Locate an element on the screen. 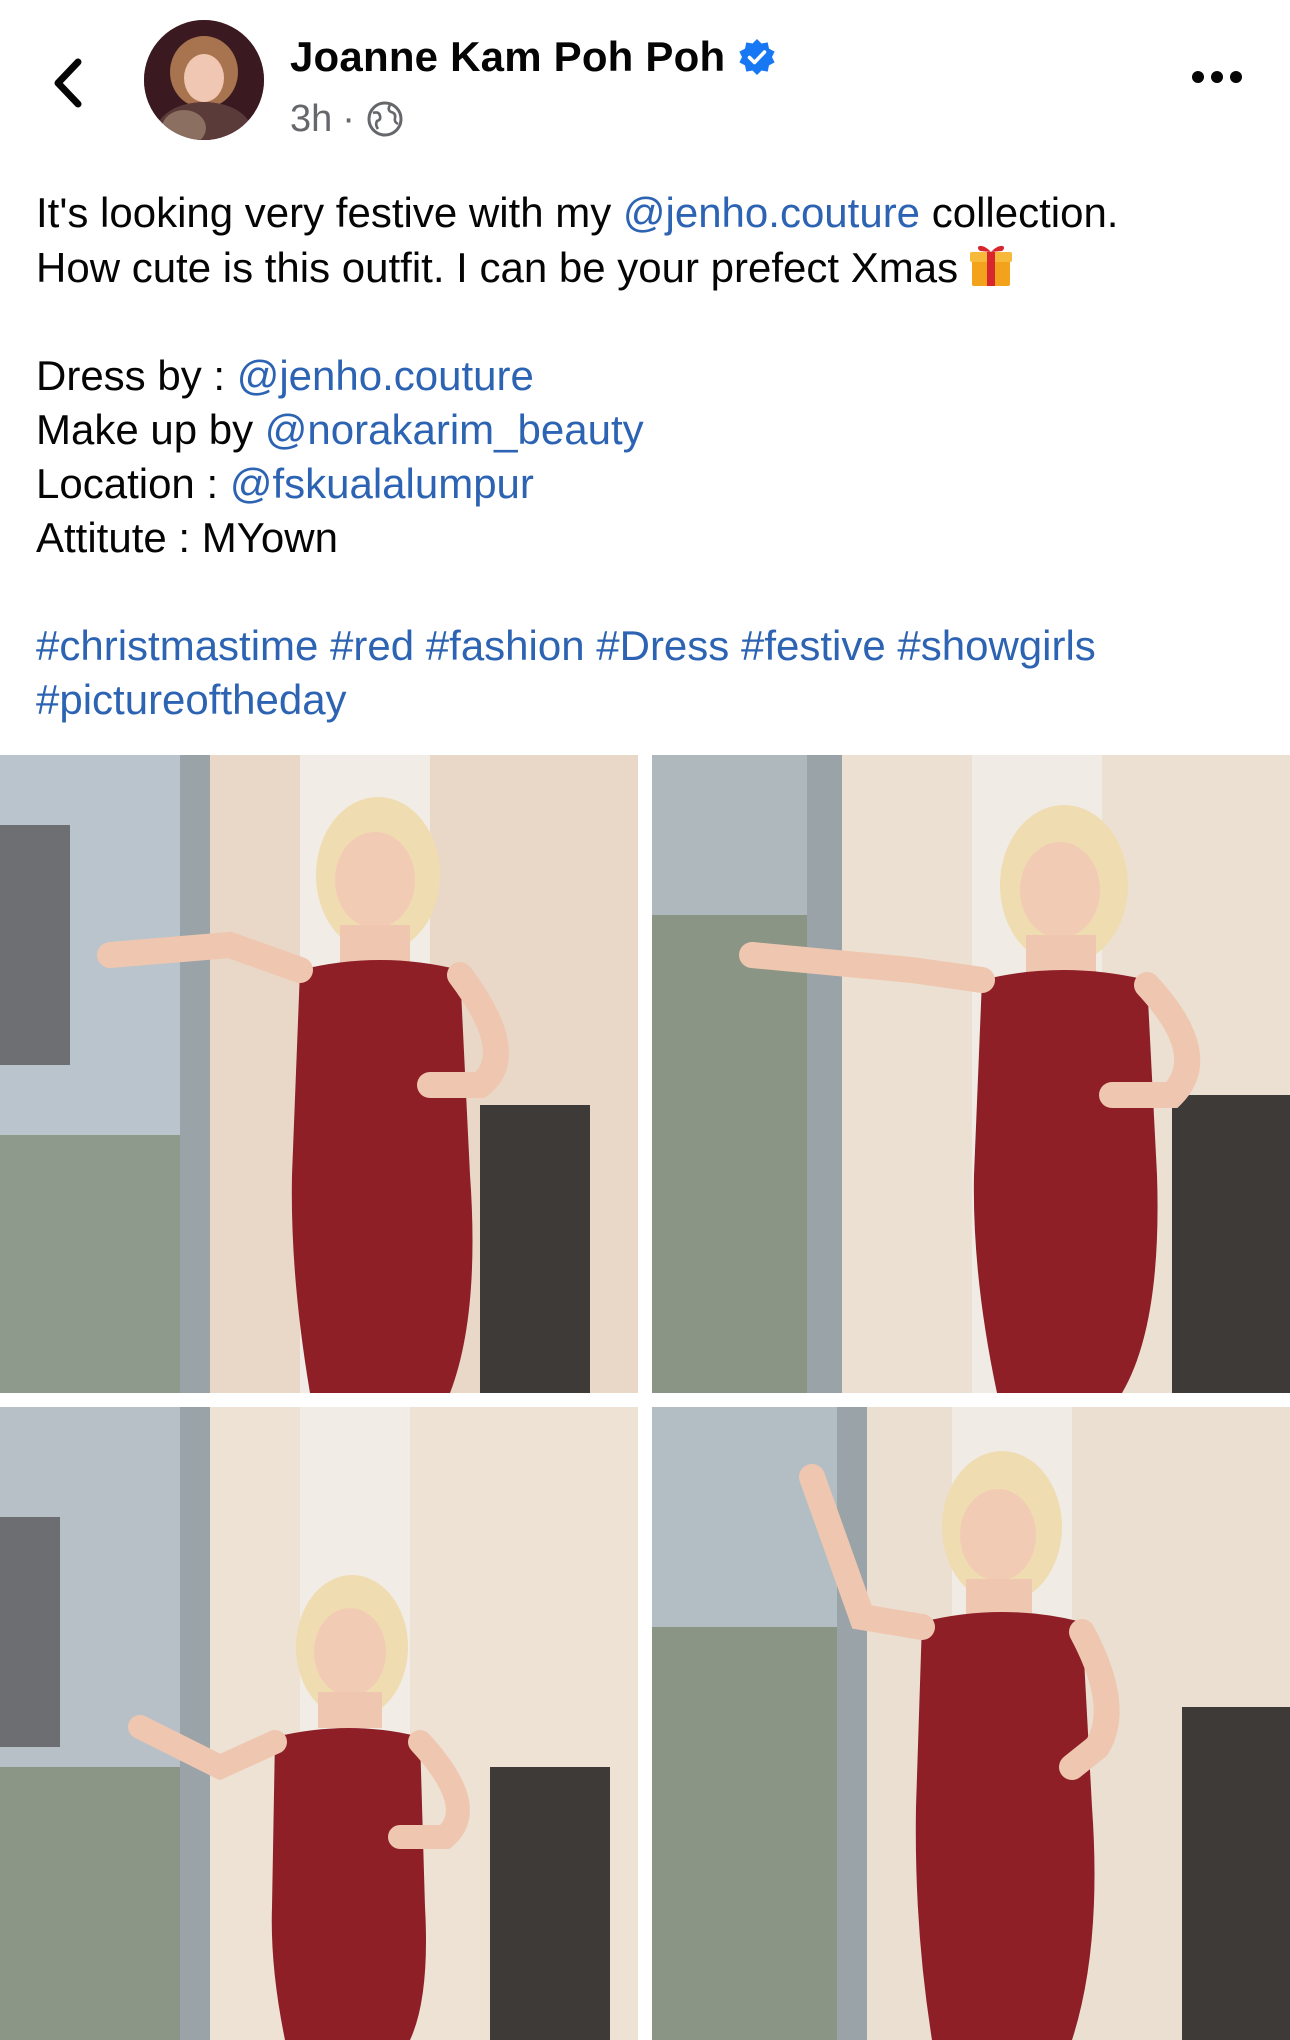  more-horizontal-icon is located at coordinates (1217, 77).